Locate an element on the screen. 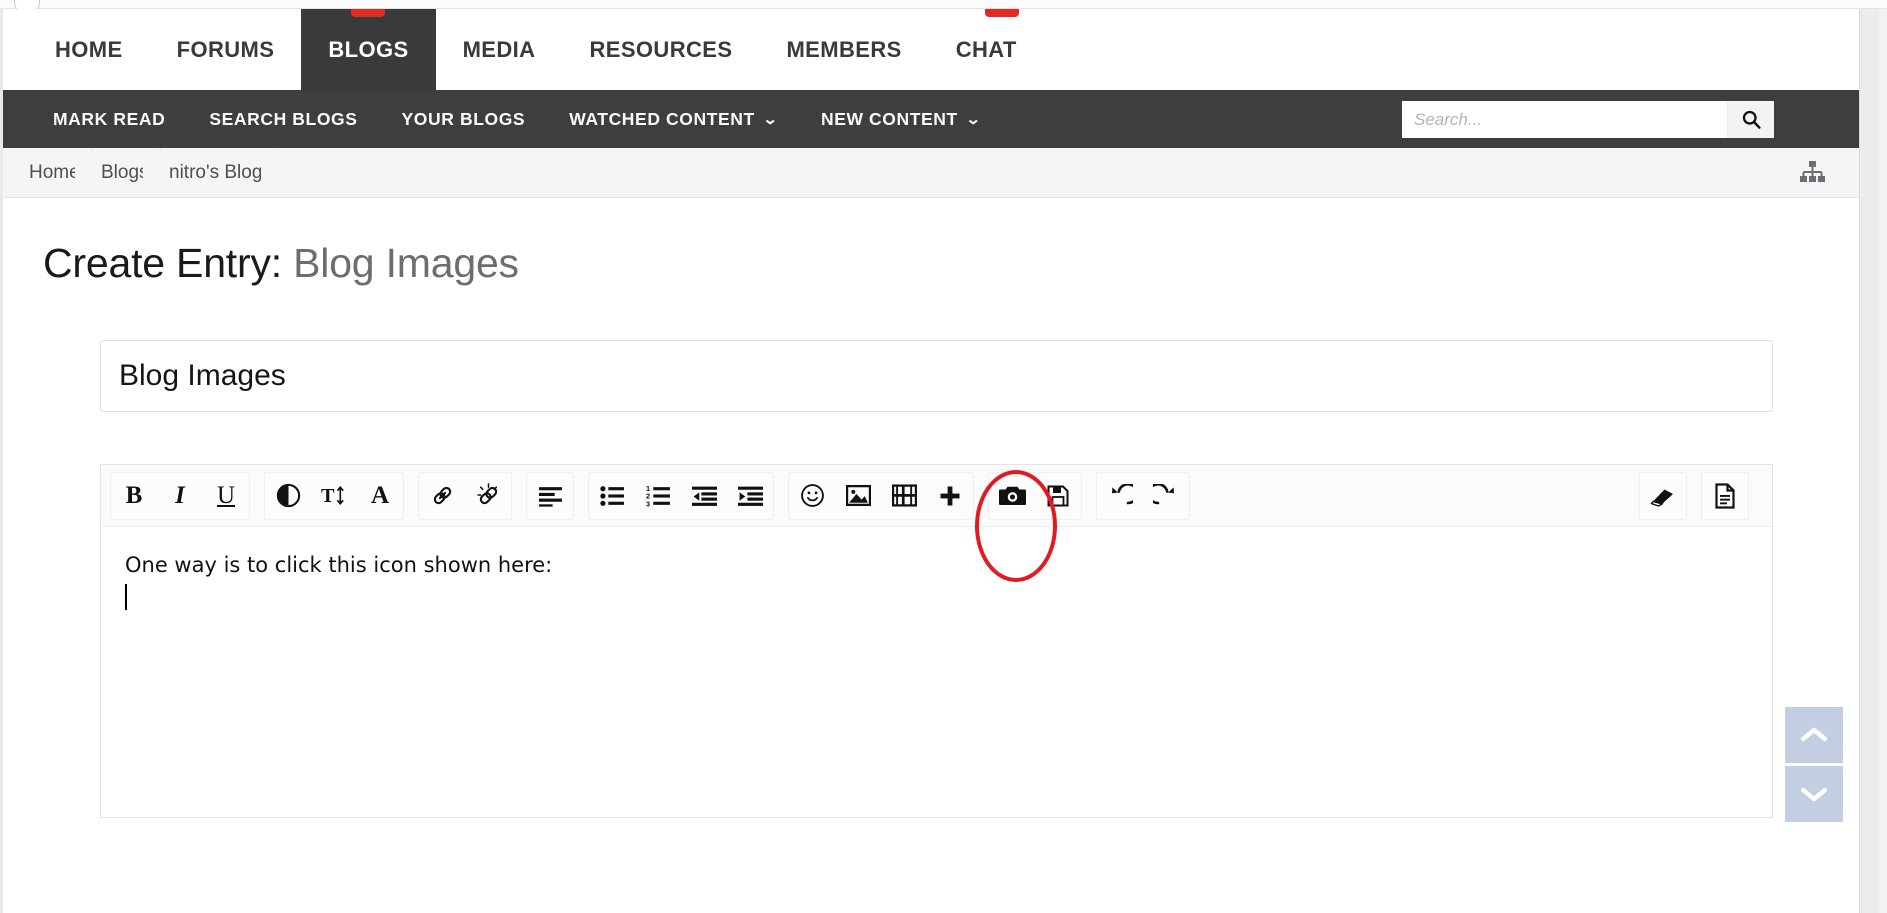 This screenshot has width=1887, height=913. video-button is located at coordinates (904, 496).